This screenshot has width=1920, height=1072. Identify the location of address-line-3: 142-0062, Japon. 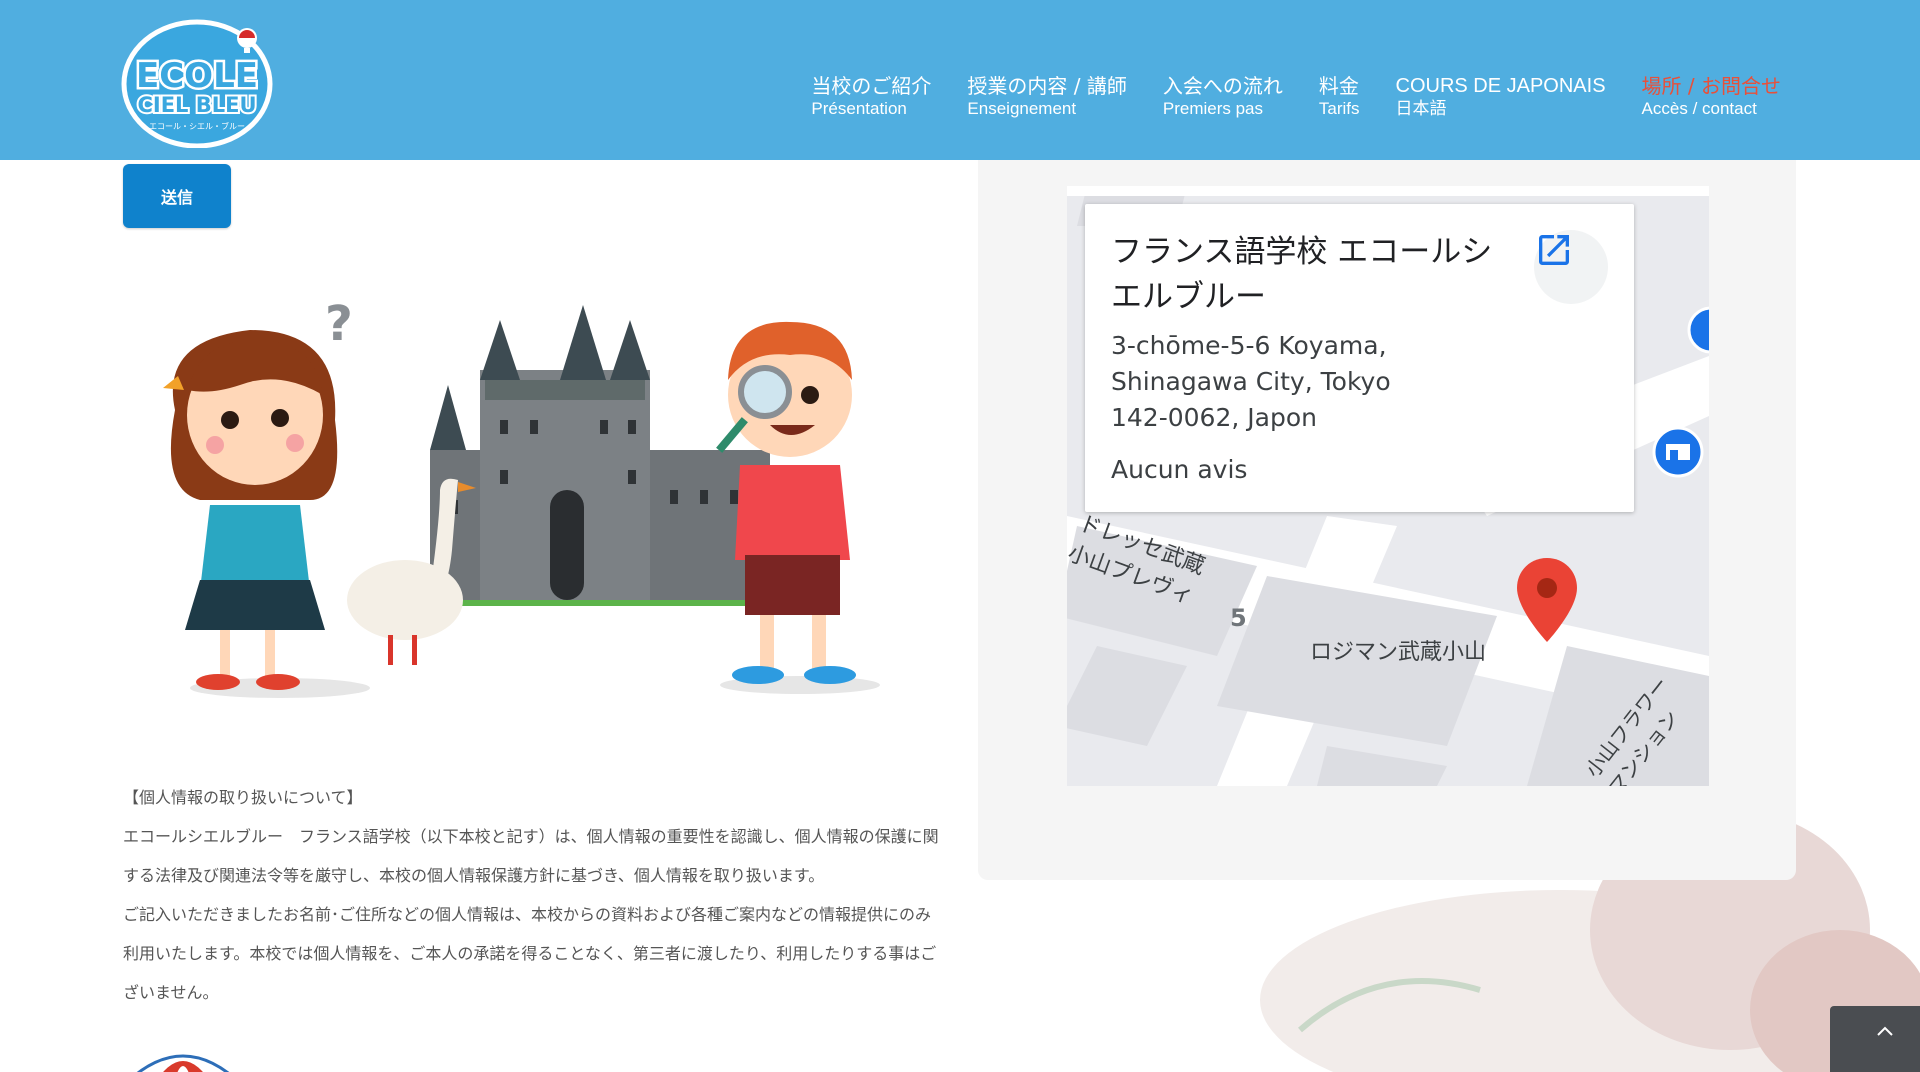
(1214, 417).